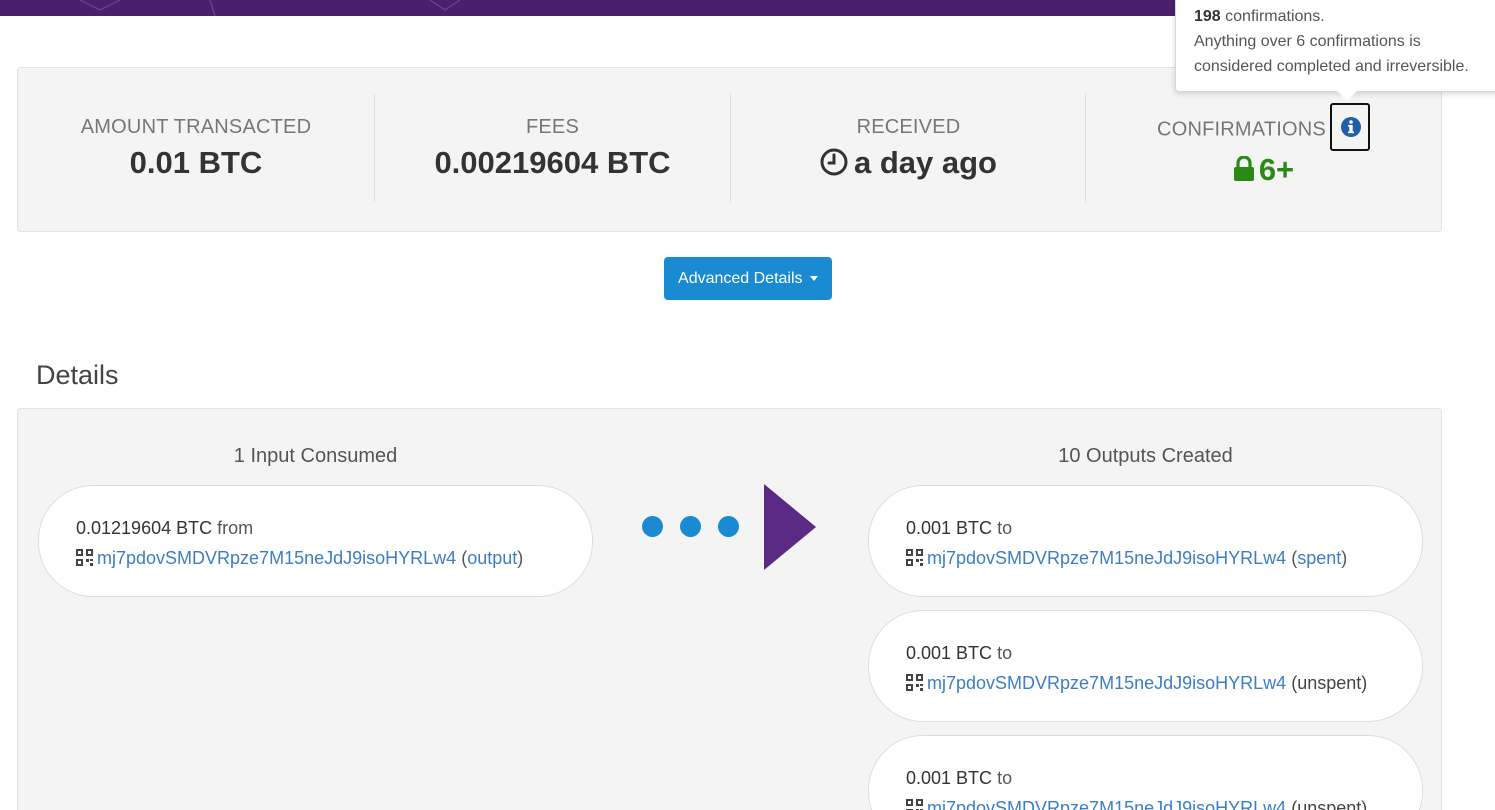  I want to click on confirmations-value-wrap: 6+, so click(1263, 171).